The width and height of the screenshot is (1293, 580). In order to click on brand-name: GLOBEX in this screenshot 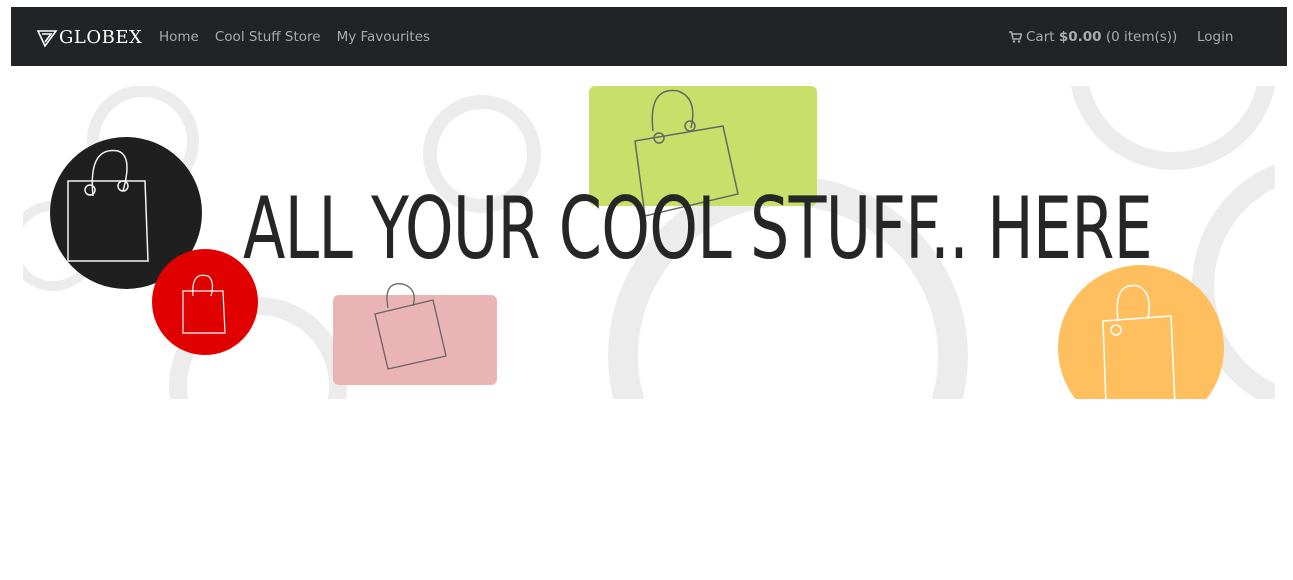, I will do `click(101, 37)`.